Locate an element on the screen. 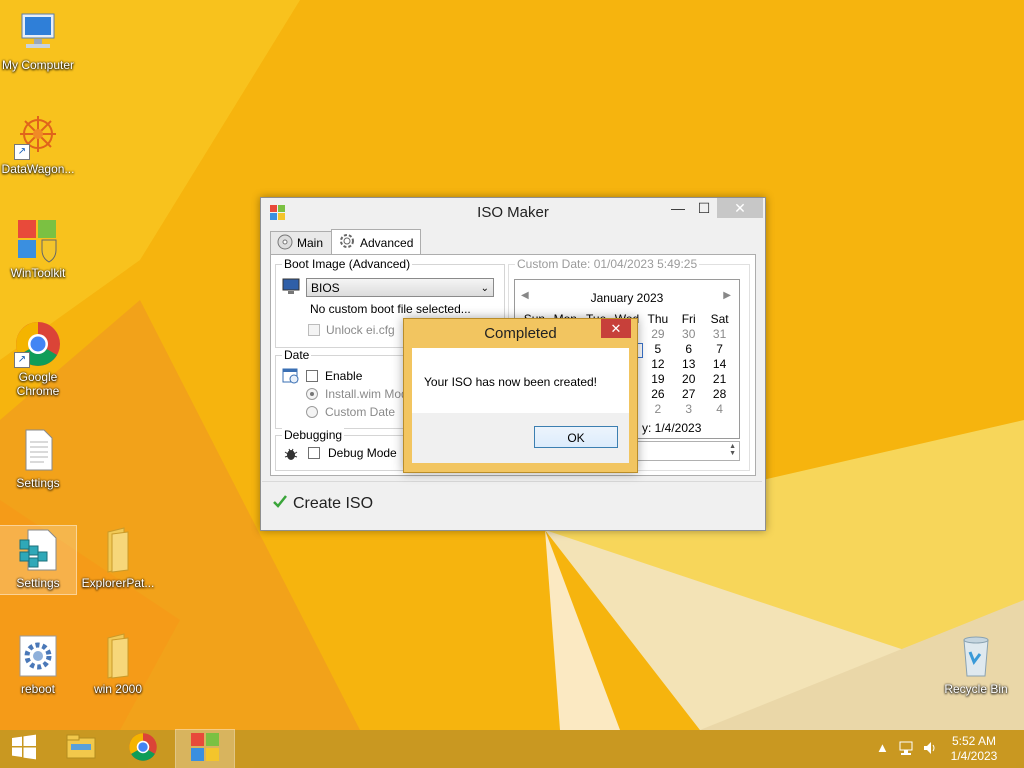  computer-icon is located at coordinates (38, 32).